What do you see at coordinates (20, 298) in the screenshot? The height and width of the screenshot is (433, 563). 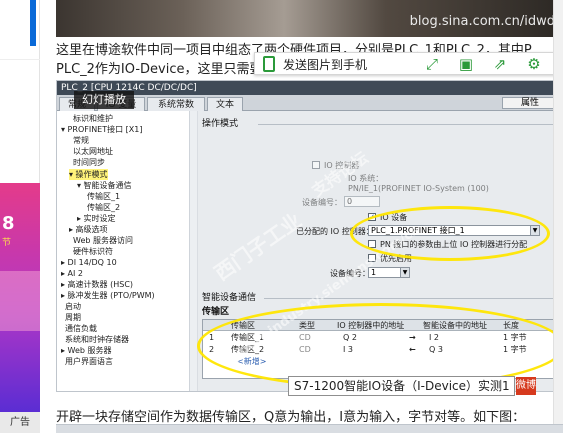 I see `side-advertisement: 8 节` at bounding box center [20, 298].